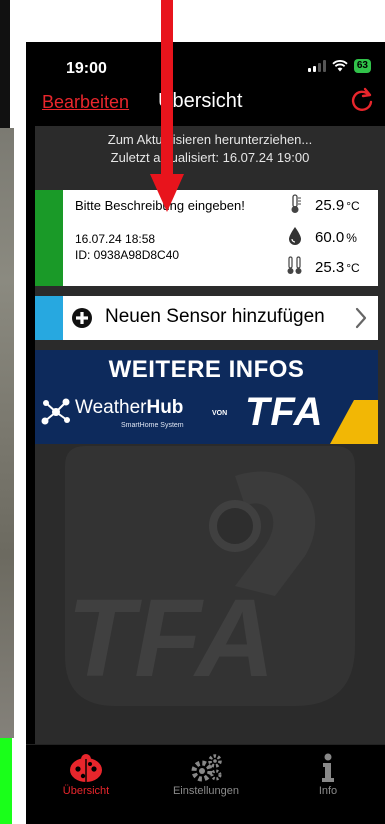 This screenshot has width=385, height=824. I want to click on status-icons: 63, so click(339, 66).